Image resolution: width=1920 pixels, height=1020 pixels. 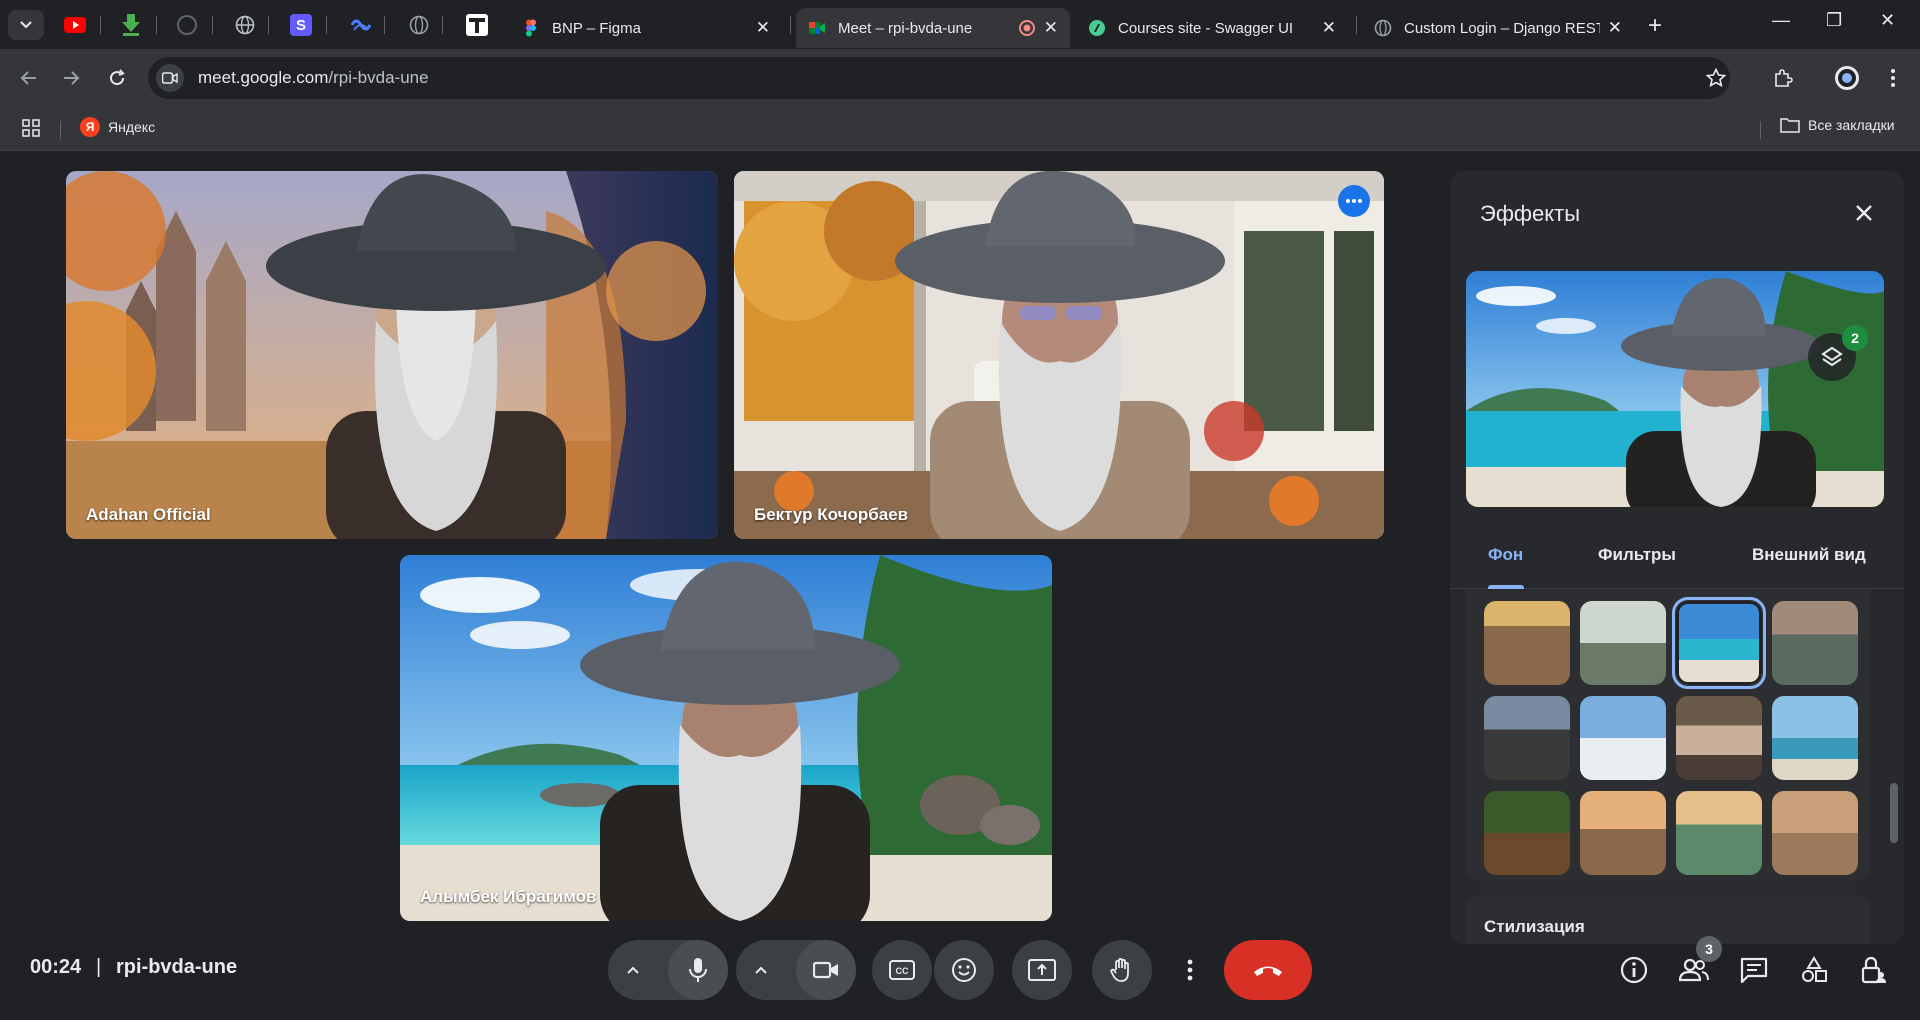 I want to click on activities-button, so click(x=1814, y=970).